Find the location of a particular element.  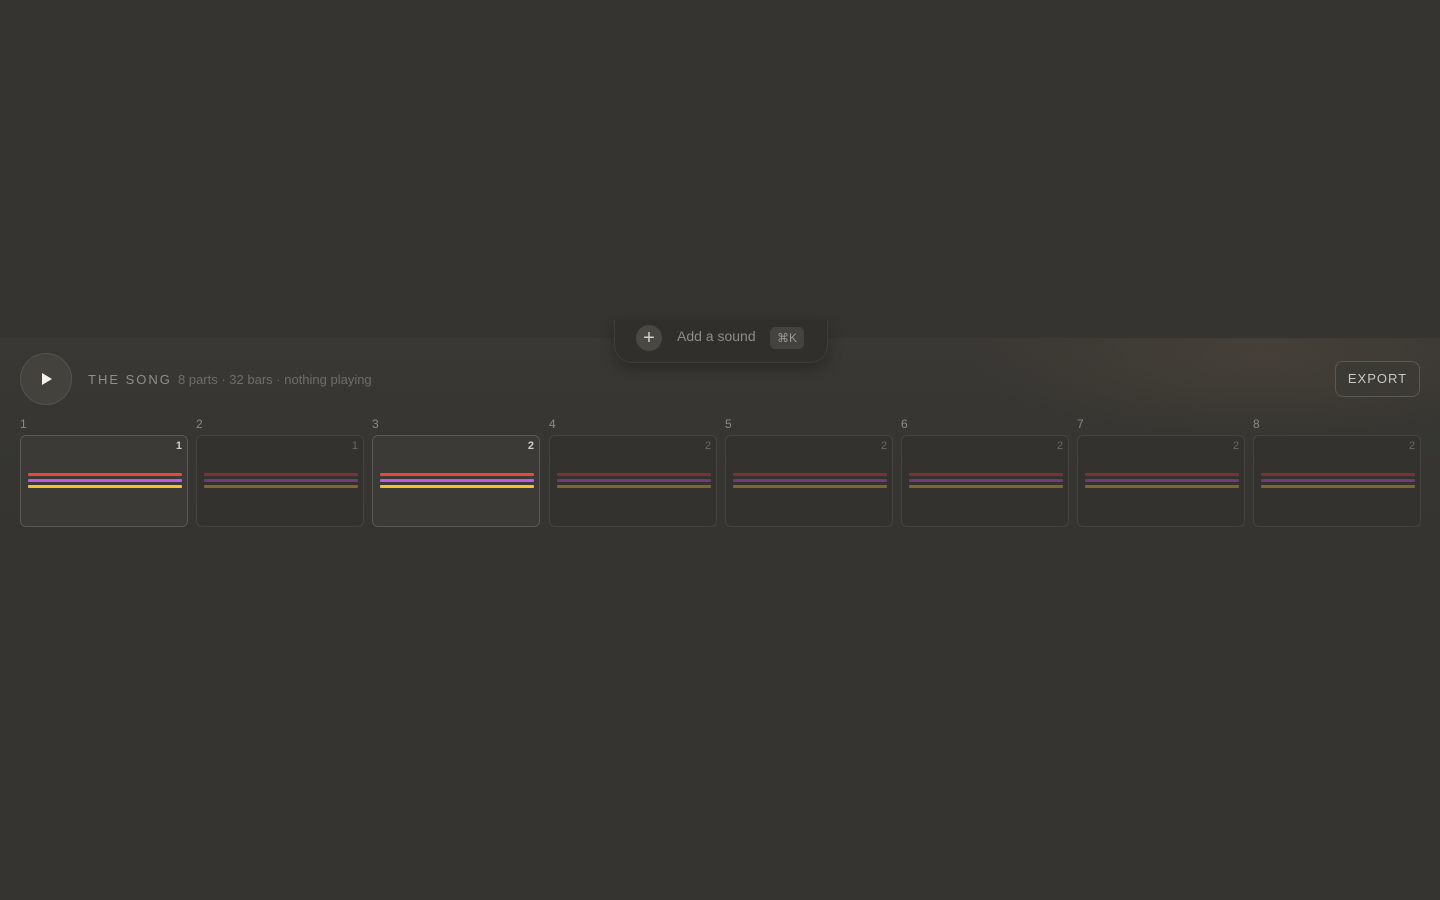

song-meta: 8 parts · 32 bars · nothing playing is located at coordinates (275, 379).